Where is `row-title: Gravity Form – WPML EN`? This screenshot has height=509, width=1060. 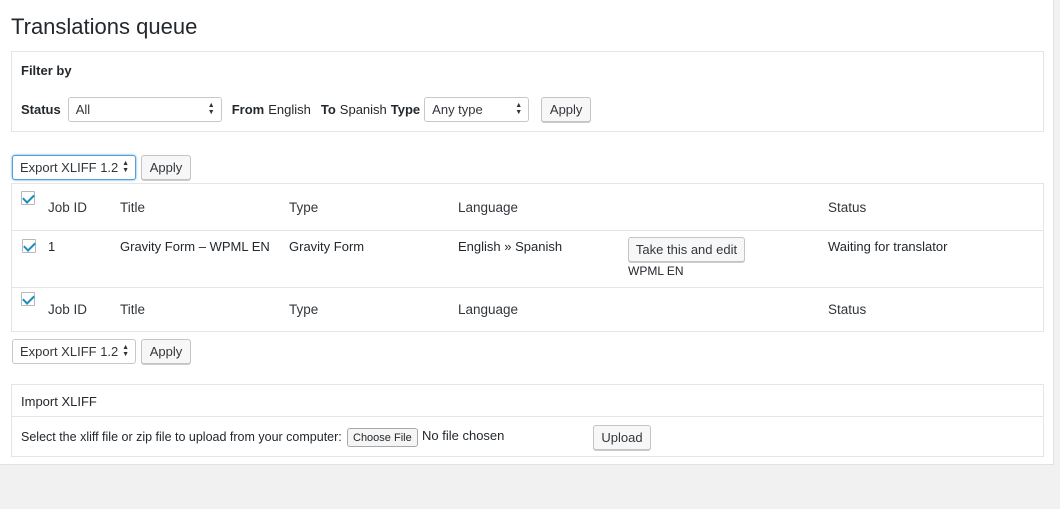
row-title: Gravity Form – WPML EN is located at coordinates (195, 246).